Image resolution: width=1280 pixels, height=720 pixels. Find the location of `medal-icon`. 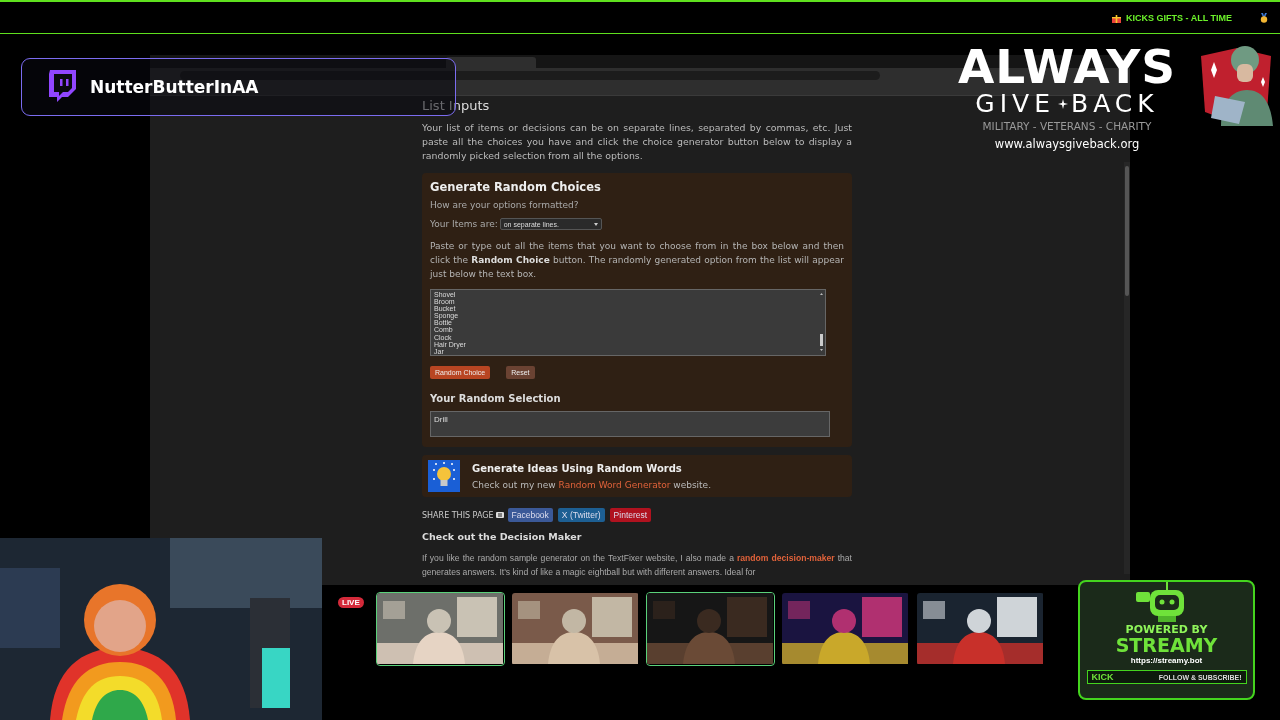

medal-icon is located at coordinates (1264, 18).